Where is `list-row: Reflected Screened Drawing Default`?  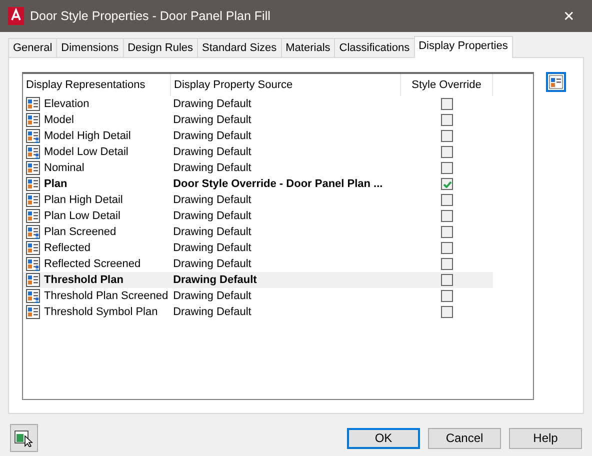
list-row: Reflected Screened Drawing Default is located at coordinates (258, 264).